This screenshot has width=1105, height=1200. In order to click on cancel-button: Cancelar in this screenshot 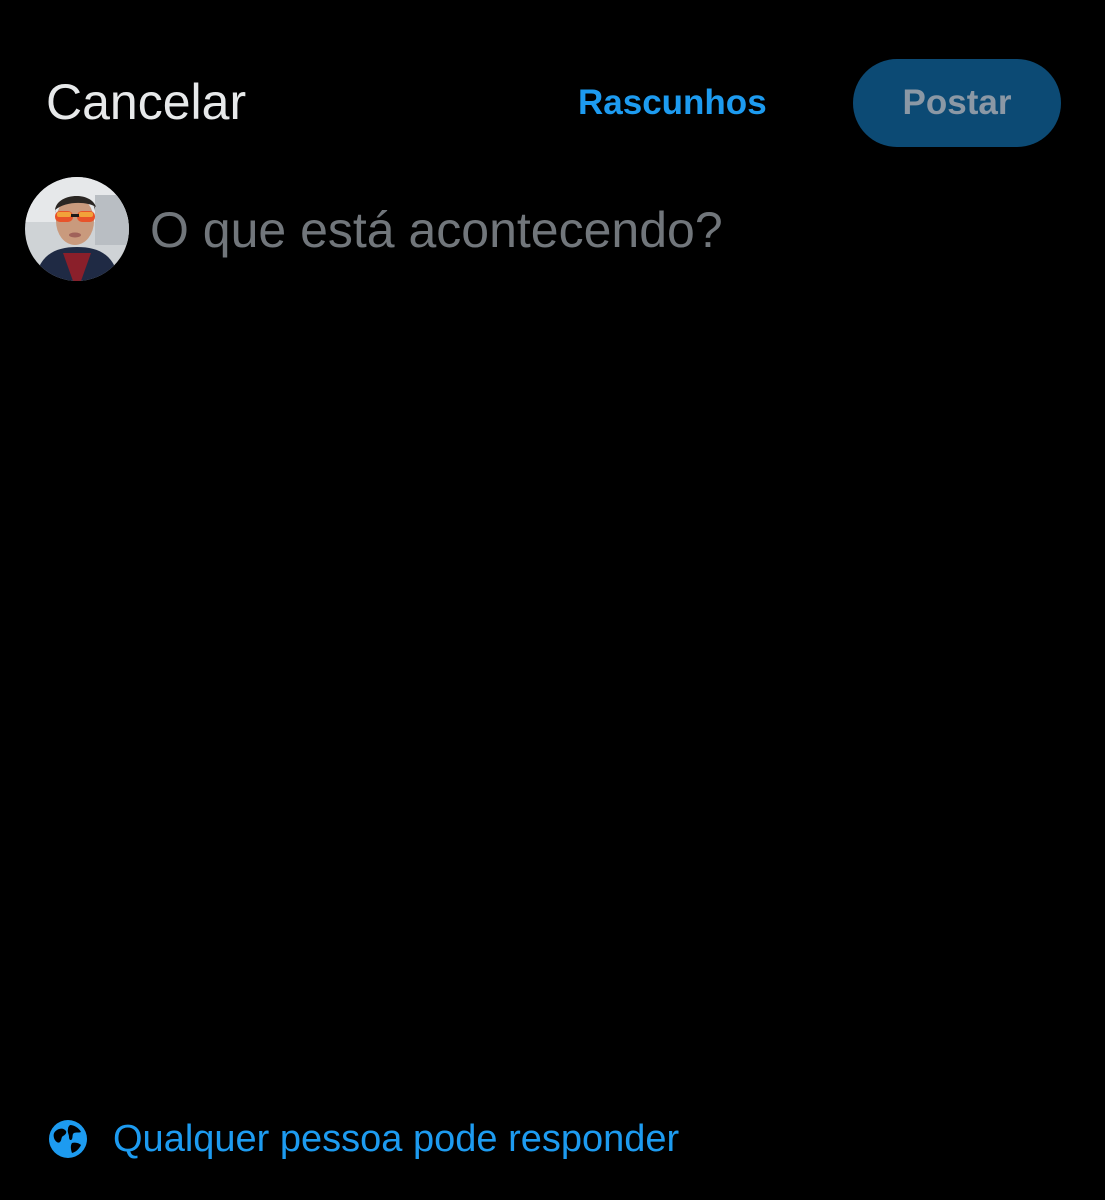, I will do `click(146, 102)`.